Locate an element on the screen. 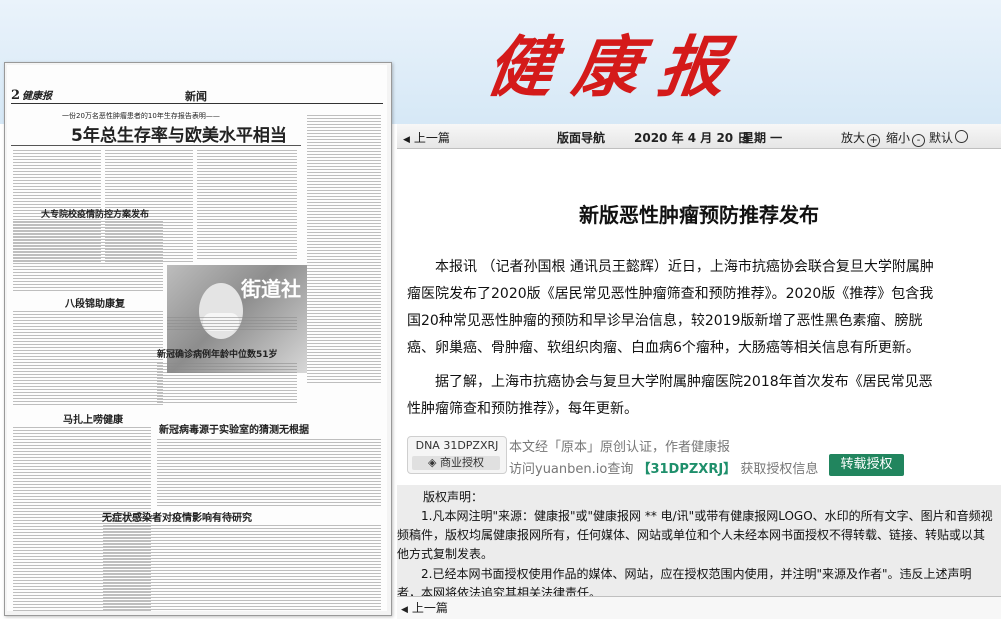 Image resolution: width=1001 pixels, height=619 pixels. prev-article-link-bottom: ◀ 上一篇 is located at coordinates (424, 607).